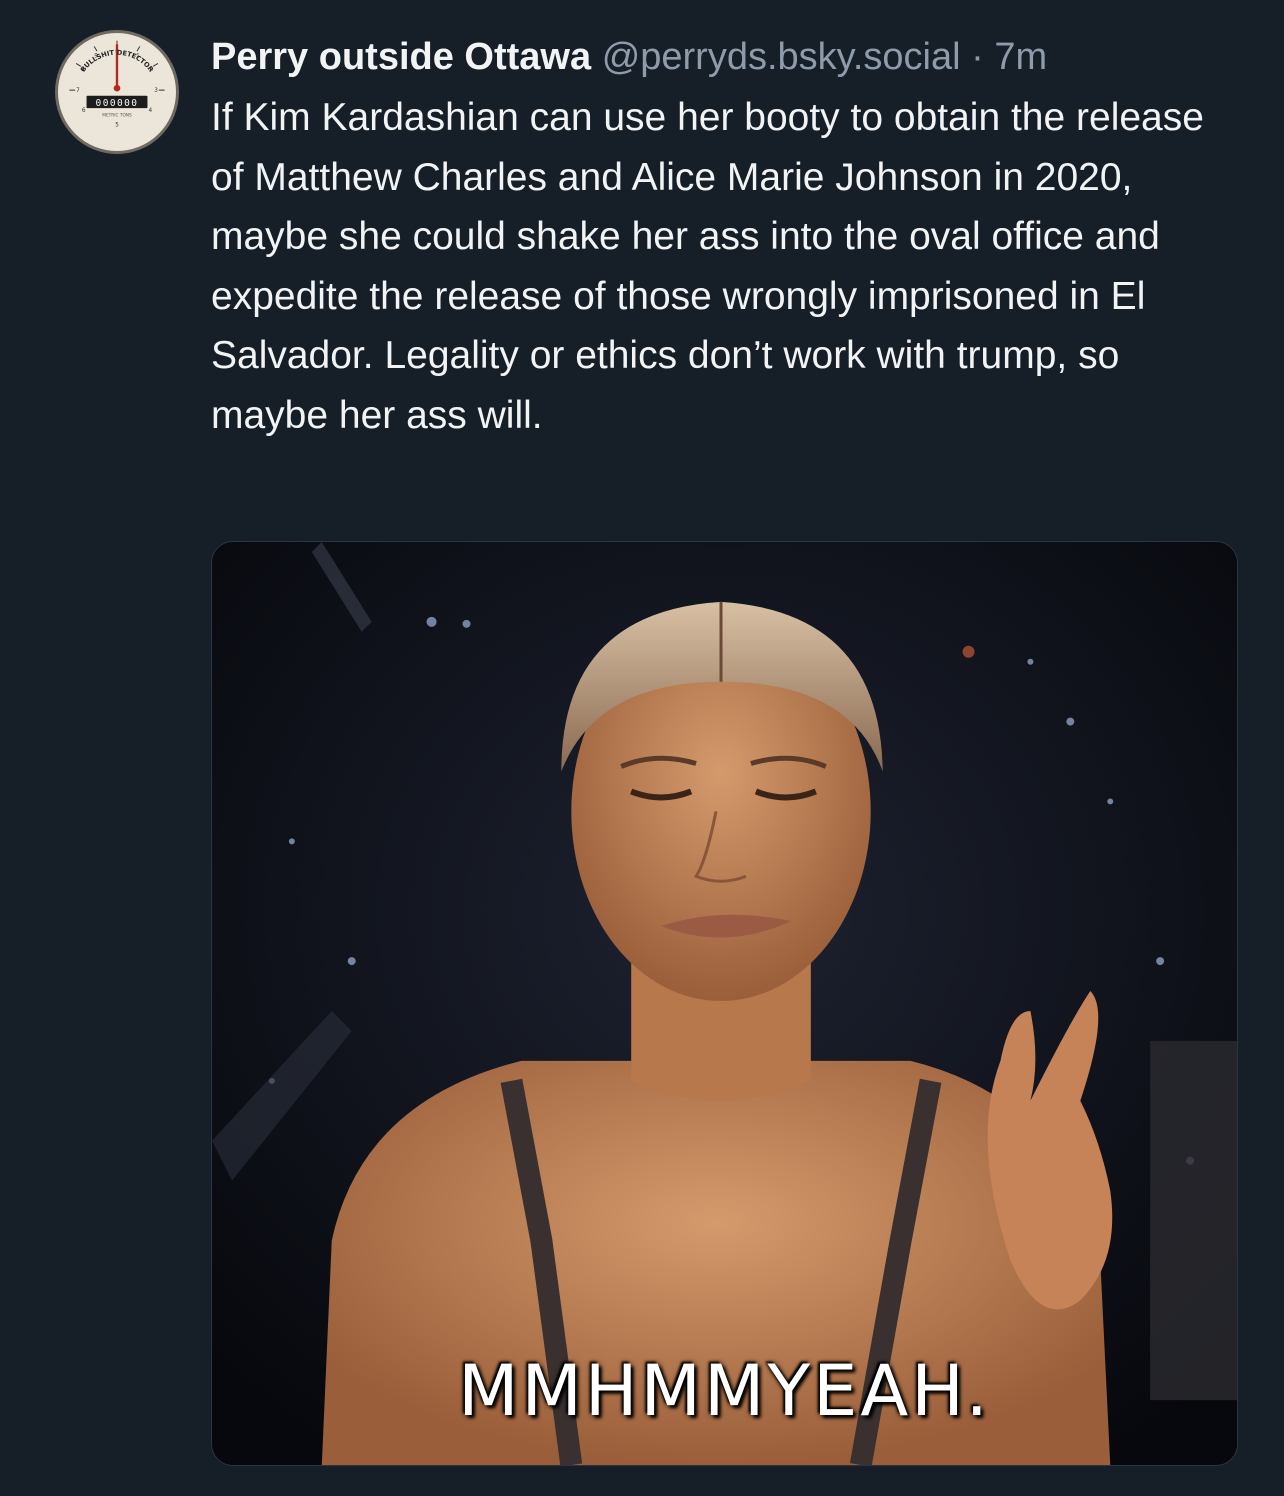 This screenshot has width=1284, height=1496. I want to click on svg-text: METRIC TONS, so click(117, 116).